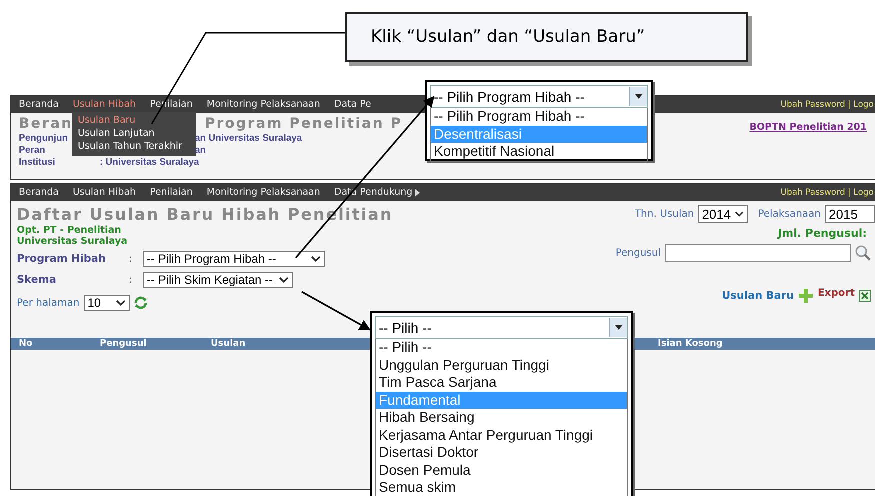  What do you see at coordinates (303, 124) in the screenshot?
I see `page-title: Program Penelitian P` at bounding box center [303, 124].